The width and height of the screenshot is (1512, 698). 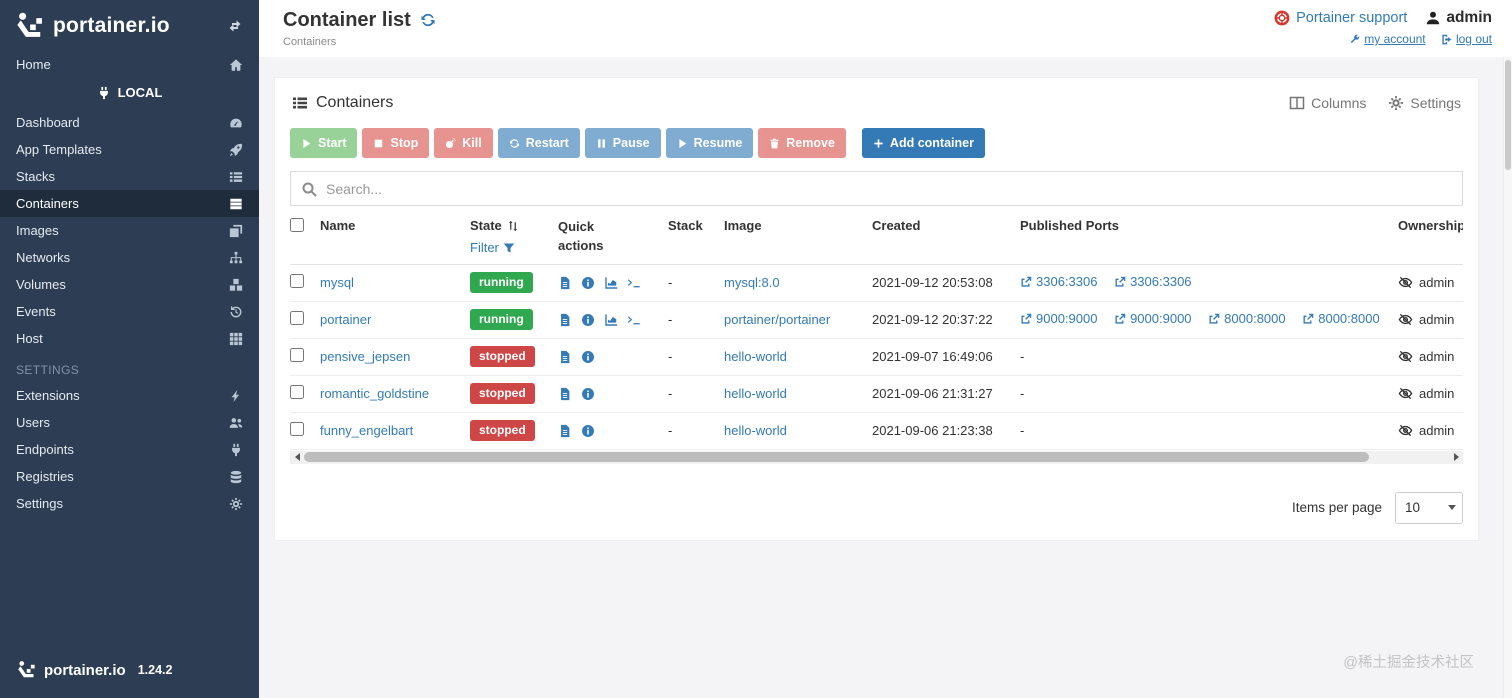 What do you see at coordinates (1507, 377) in the screenshot?
I see `vertical-scrollbar` at bounding box center [1507, 377].